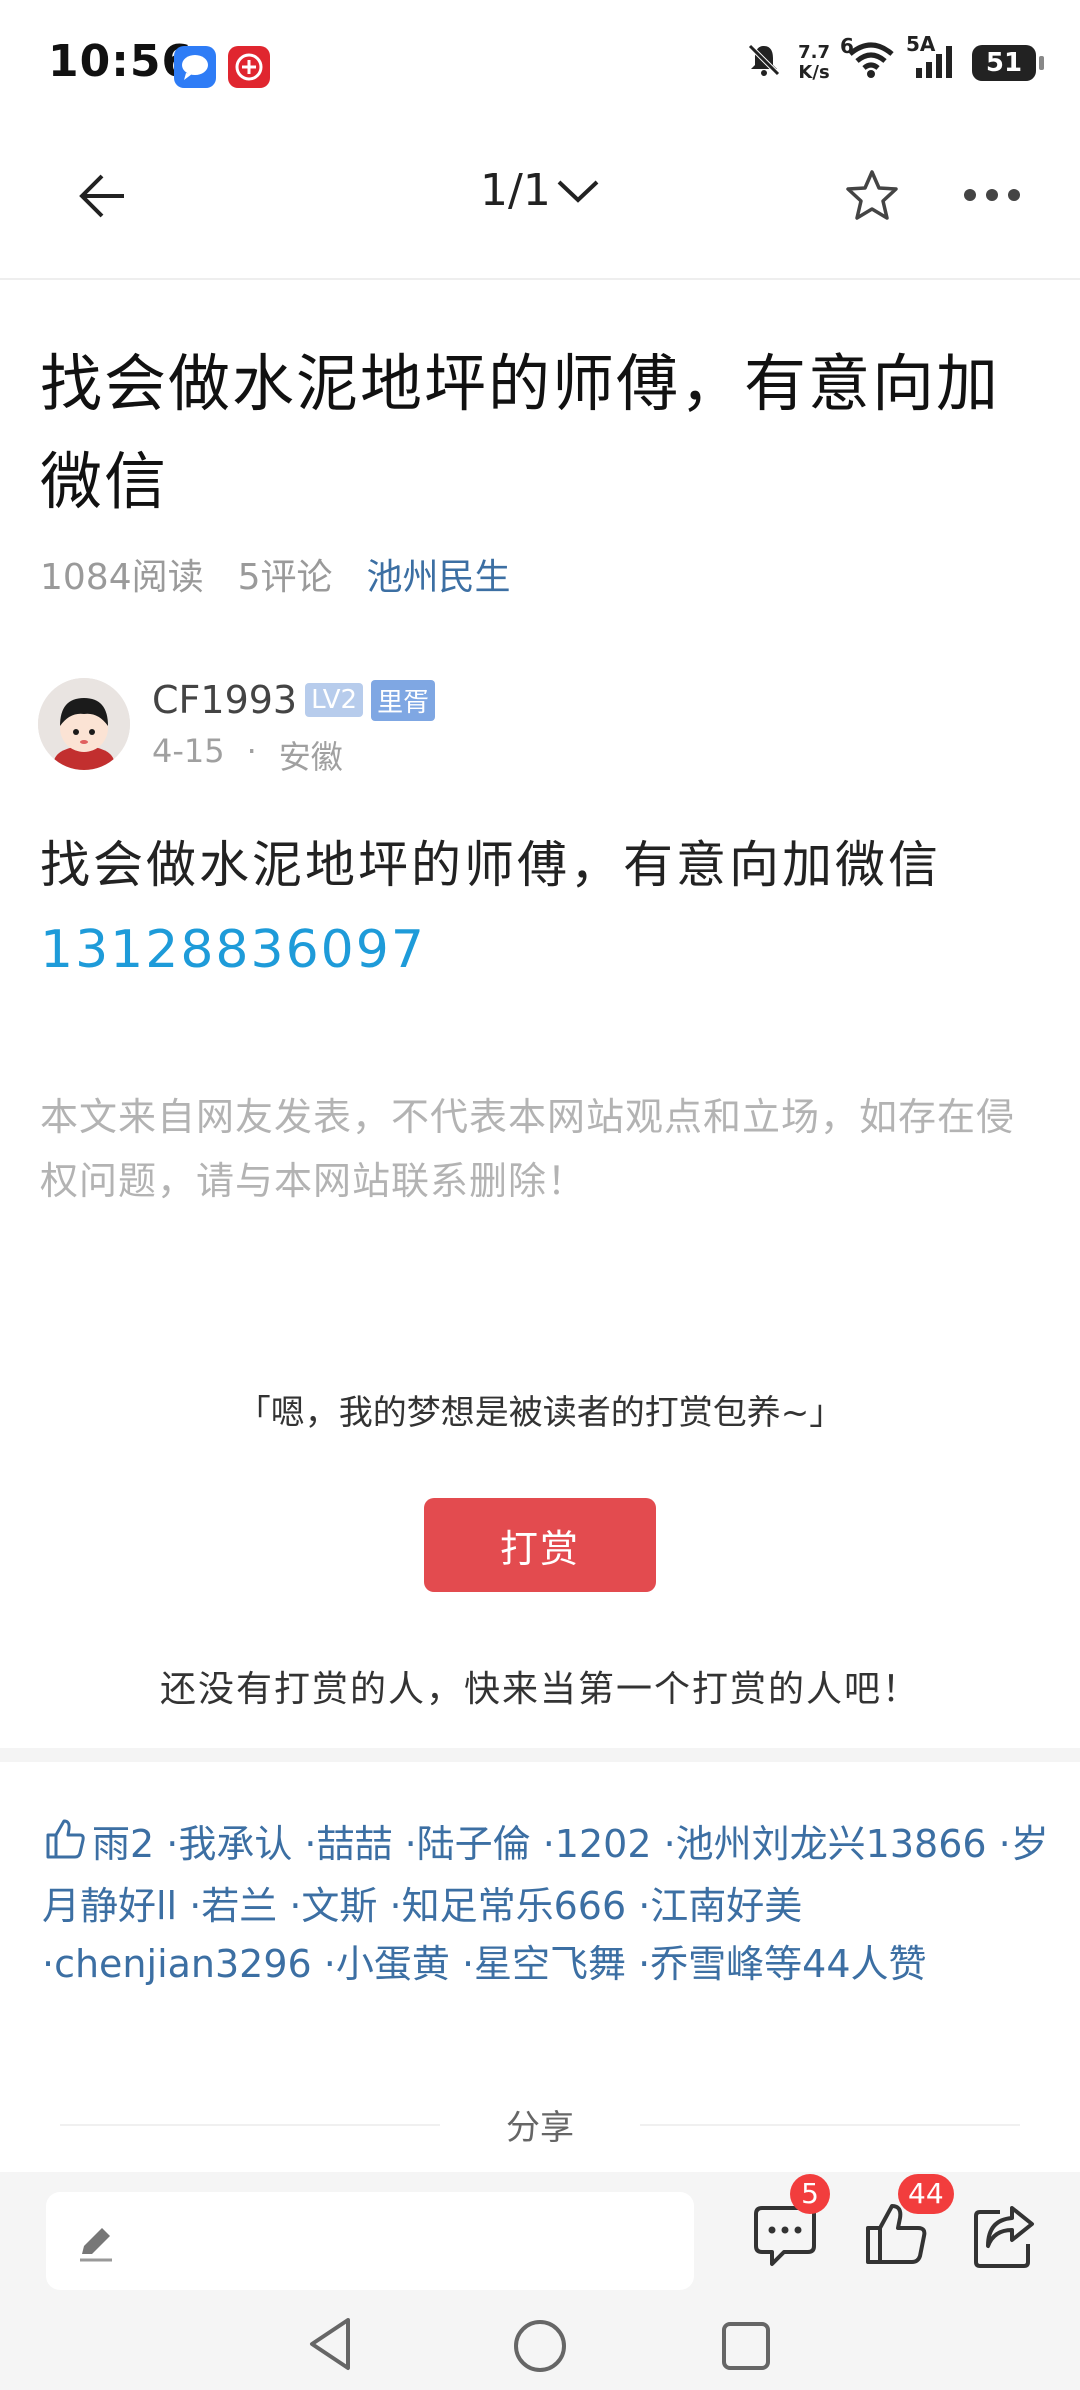 The width and height of the screenshot is (1080, 2390). Describe the element at coordinates (869, 60) in the screenshot. I see `wifi-icon: 6` at that location.